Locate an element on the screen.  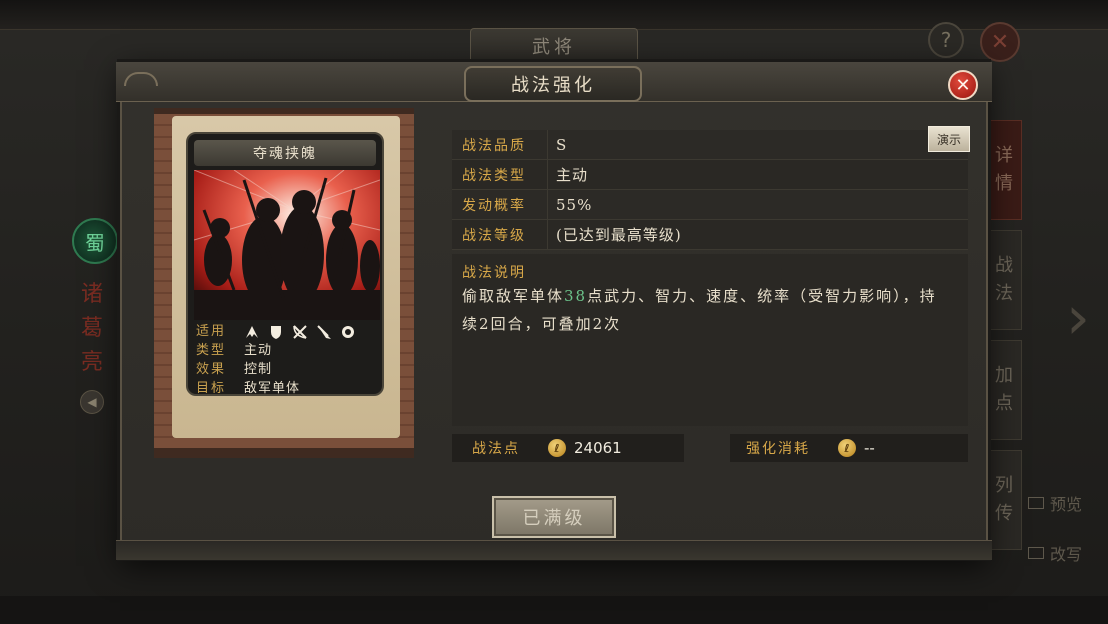
info-row-type: 战法类型 主动 is located at coordinates (710, 175).